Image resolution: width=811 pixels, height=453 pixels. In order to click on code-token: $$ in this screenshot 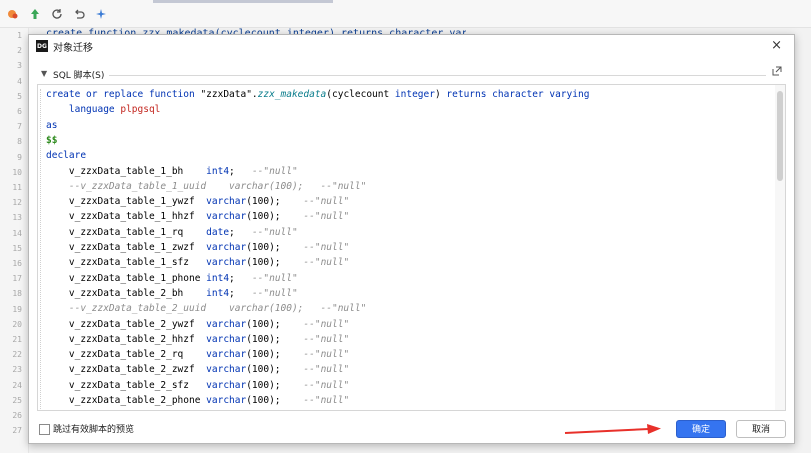, I will do `click(52, 140)`.